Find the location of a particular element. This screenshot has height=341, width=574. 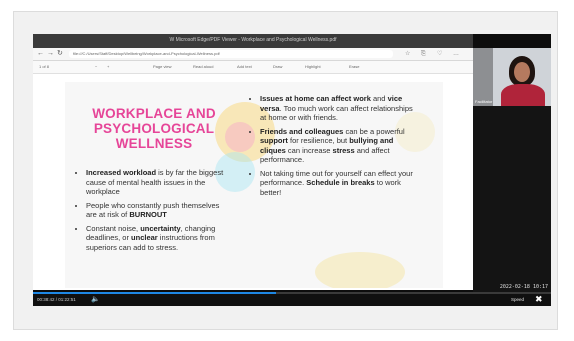

player-controls: 00:38:42 / 01:22:51 🔈 Speed ✖ is located at coordinates (292, 299).